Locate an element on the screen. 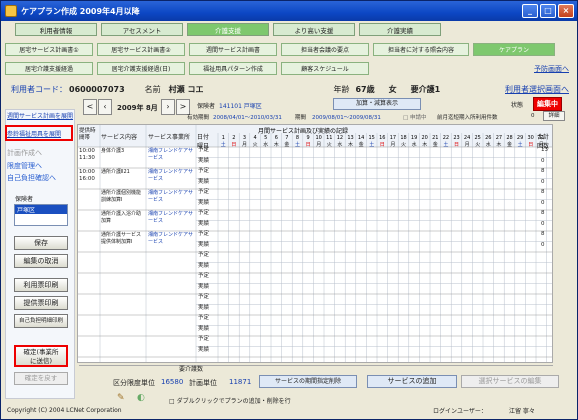 The width and height of the screenshot is (578, 420). service-content-cell: 通所介護Ⅱ21 is located at coordinates (115, 172).